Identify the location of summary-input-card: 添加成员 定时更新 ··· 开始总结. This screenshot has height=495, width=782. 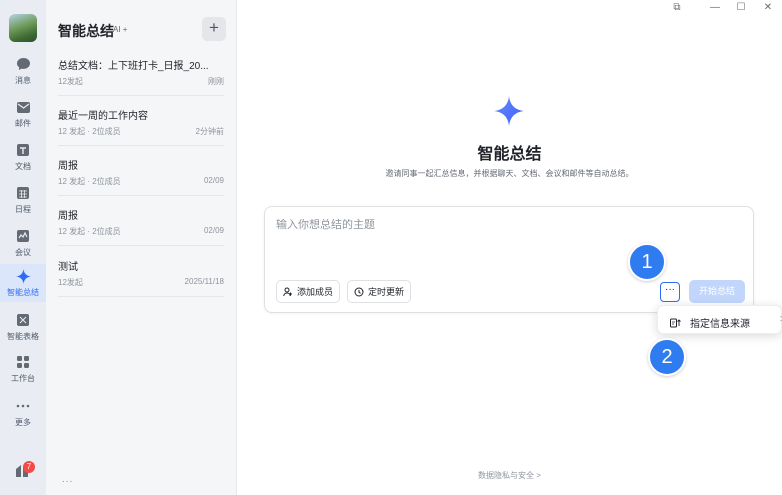
(509, 259).